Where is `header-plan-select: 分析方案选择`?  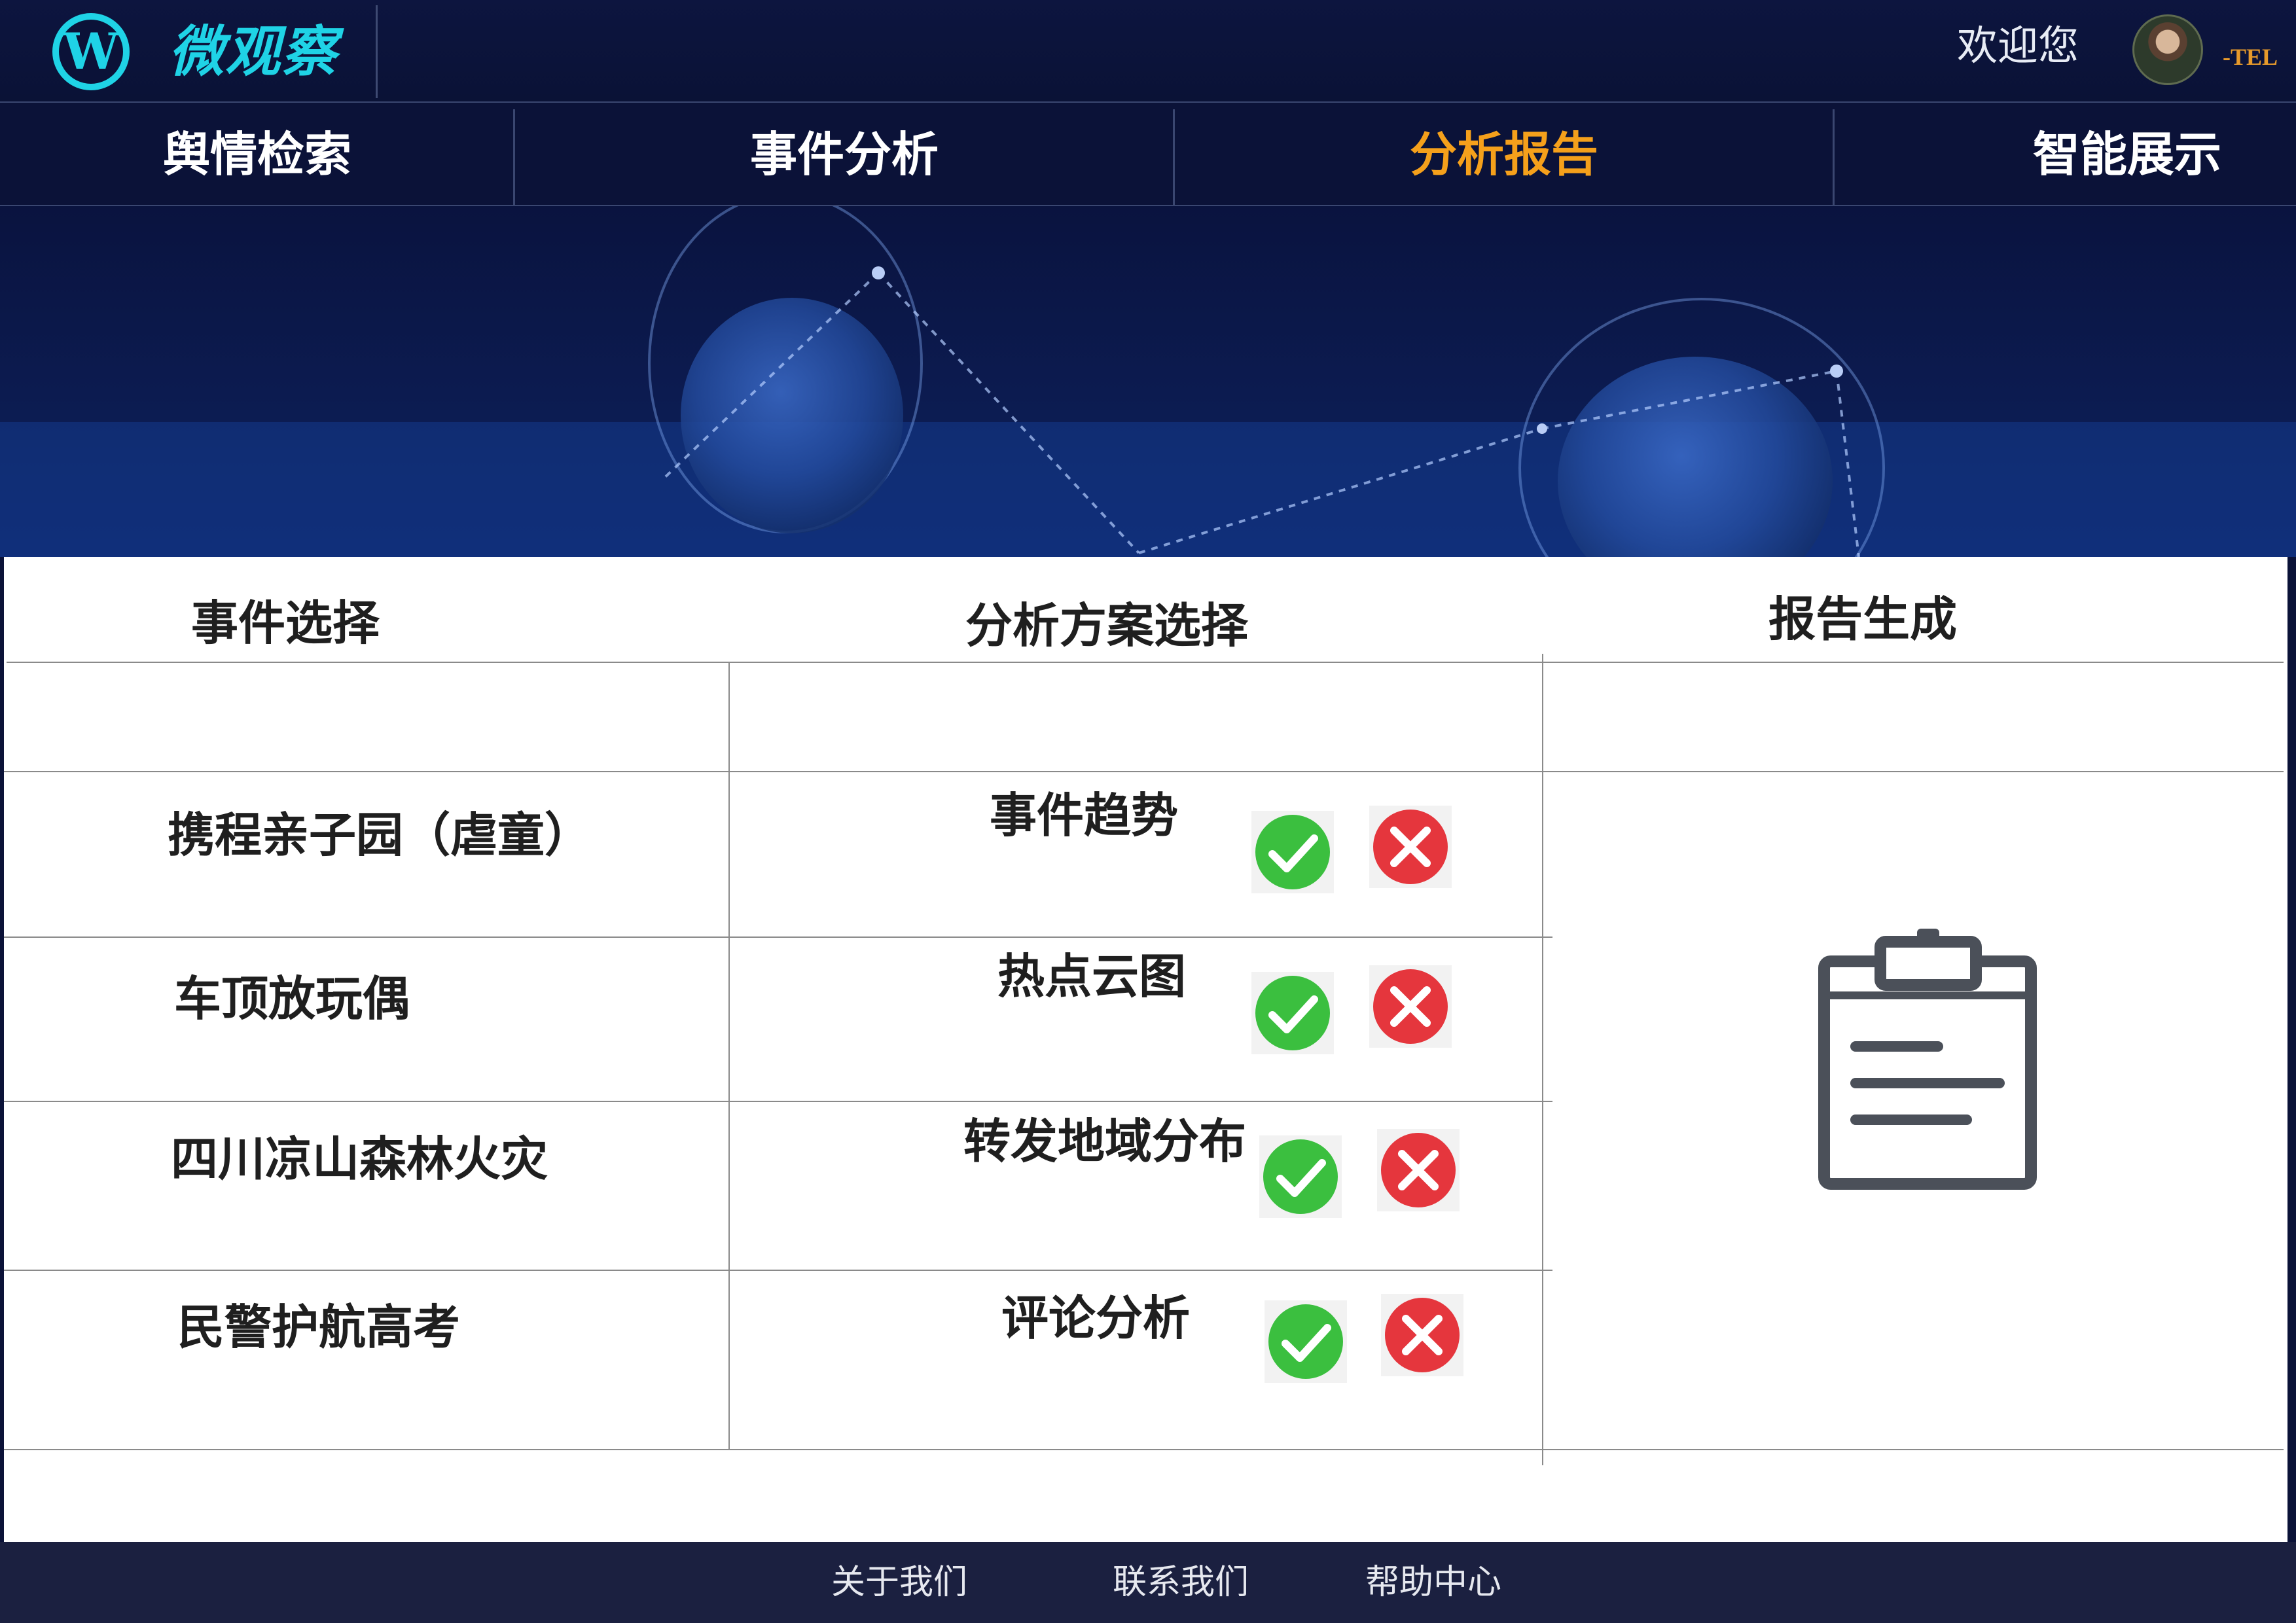 header-plan-select: 分析方案选择 is located at coordinates (1106, 625).